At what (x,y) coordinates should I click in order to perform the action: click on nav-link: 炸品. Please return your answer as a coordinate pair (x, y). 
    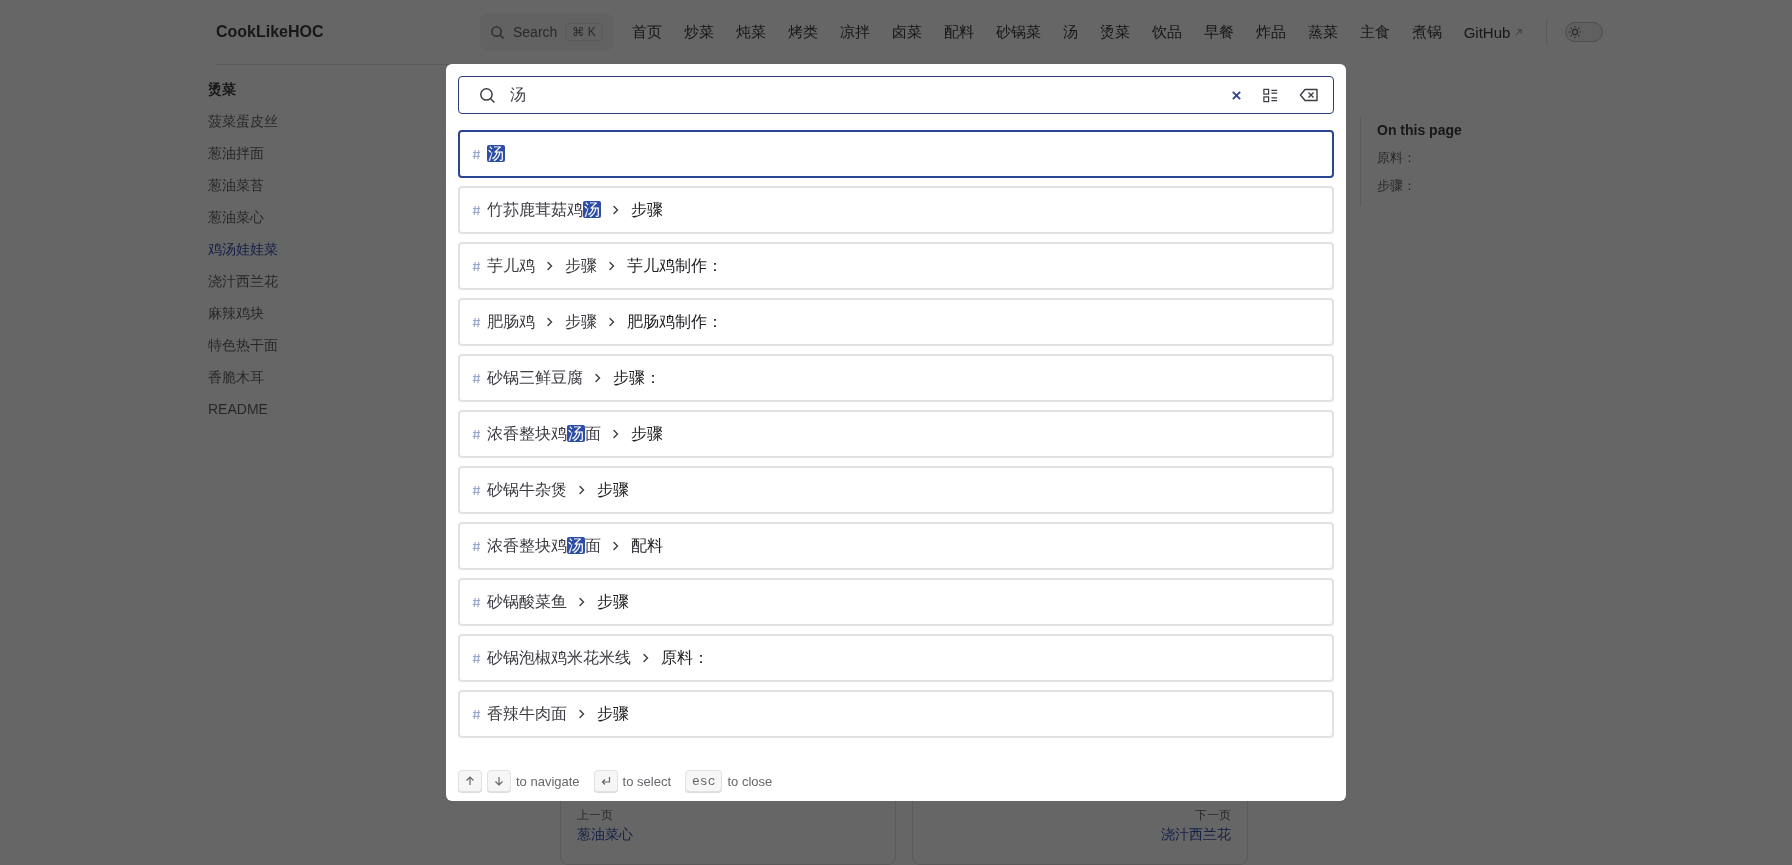
    Looking at the image, I should click on (1270, 32).